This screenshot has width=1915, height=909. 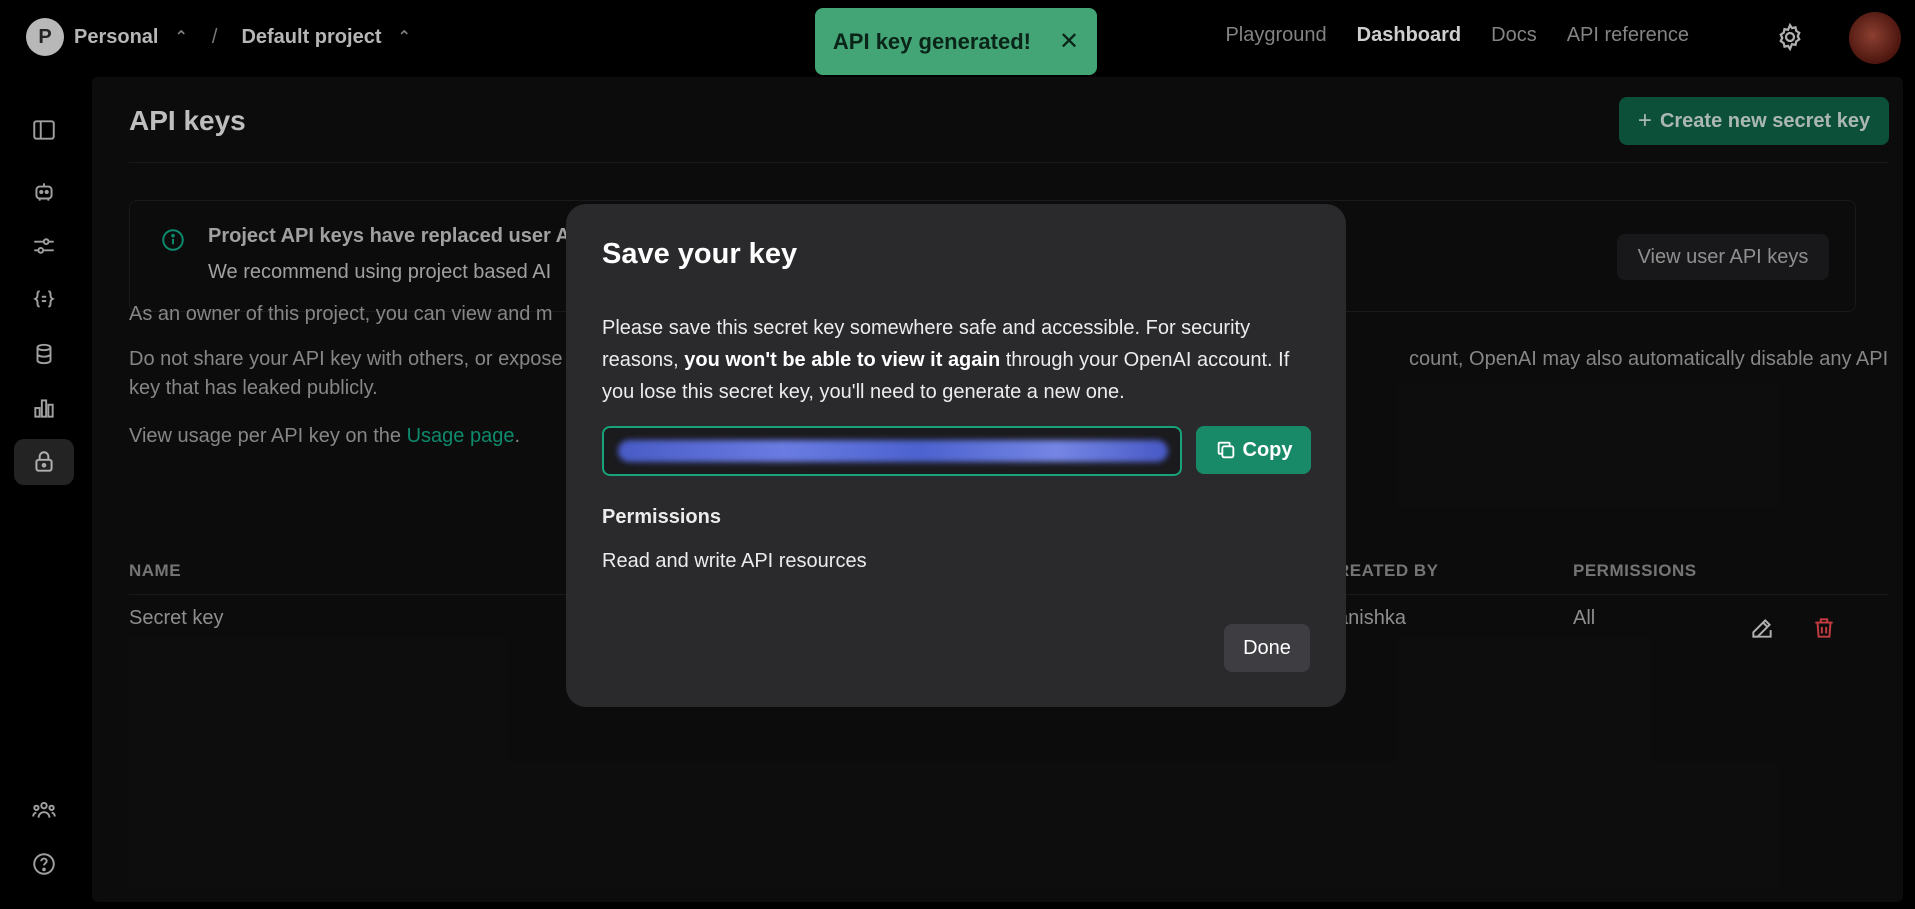 I want to click on copy-button: Copy, so click(x=1253, y=450).